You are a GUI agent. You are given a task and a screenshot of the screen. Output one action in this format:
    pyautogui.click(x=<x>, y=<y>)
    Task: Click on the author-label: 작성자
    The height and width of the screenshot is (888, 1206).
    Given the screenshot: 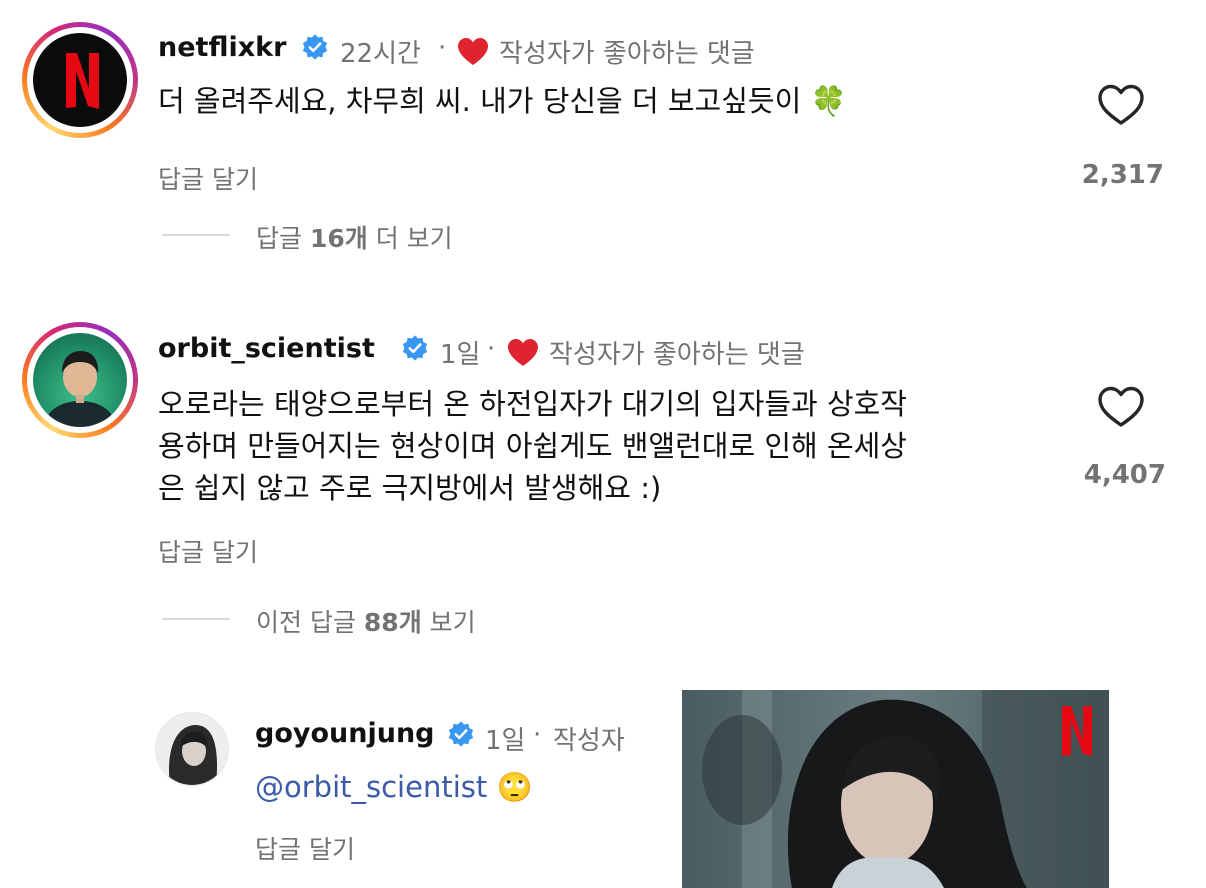 What is the action you would take?
    pyautogui.click(x=589, y=741)
    